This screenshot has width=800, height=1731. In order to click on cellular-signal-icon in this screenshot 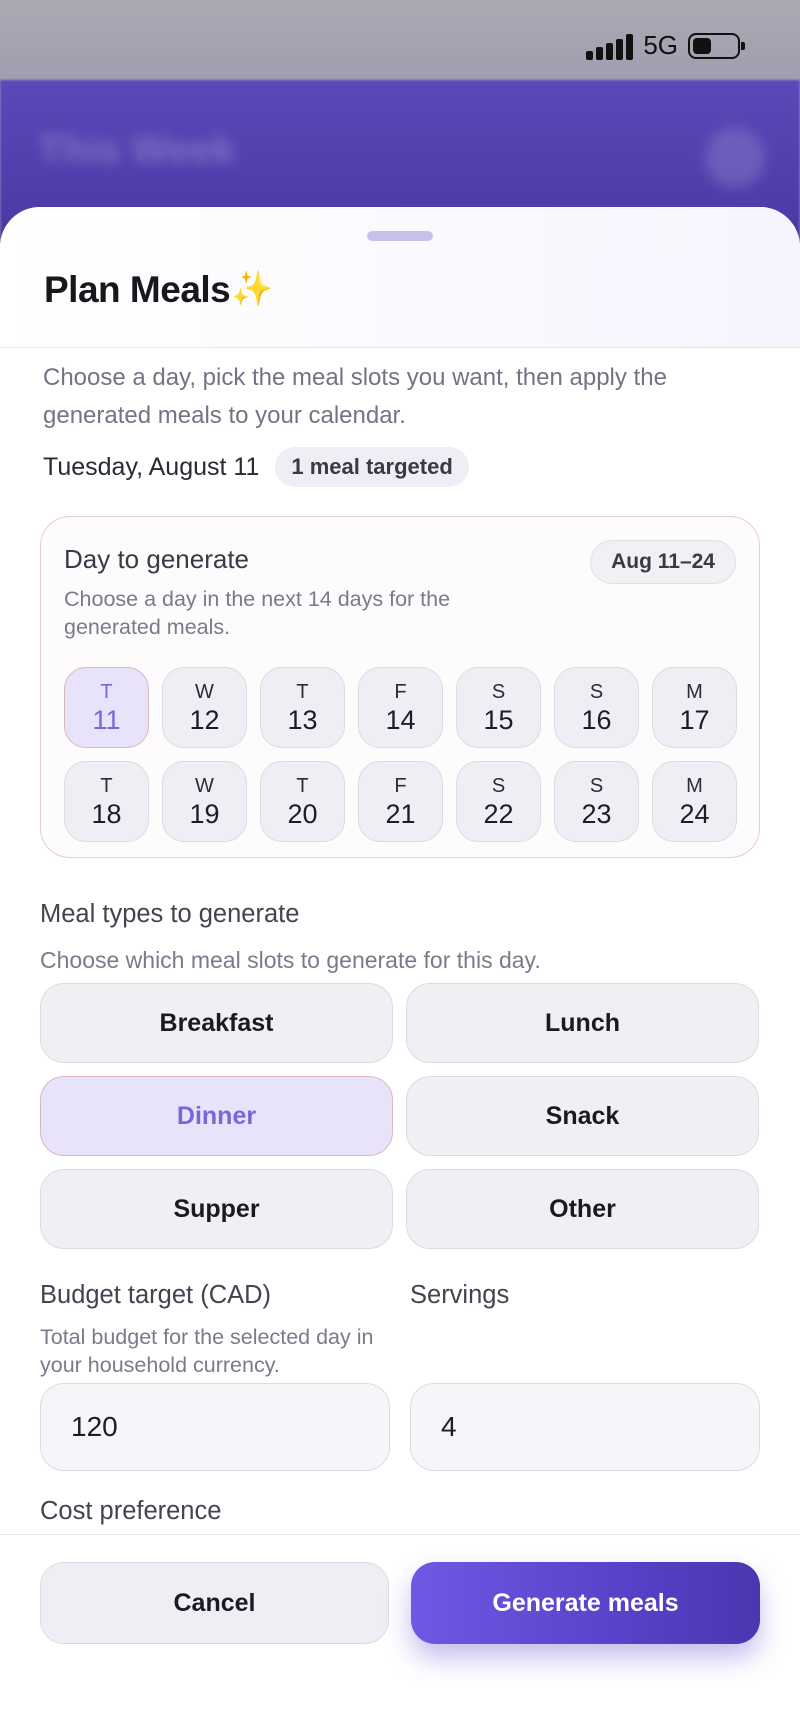, I will do `click(610, 46)`.